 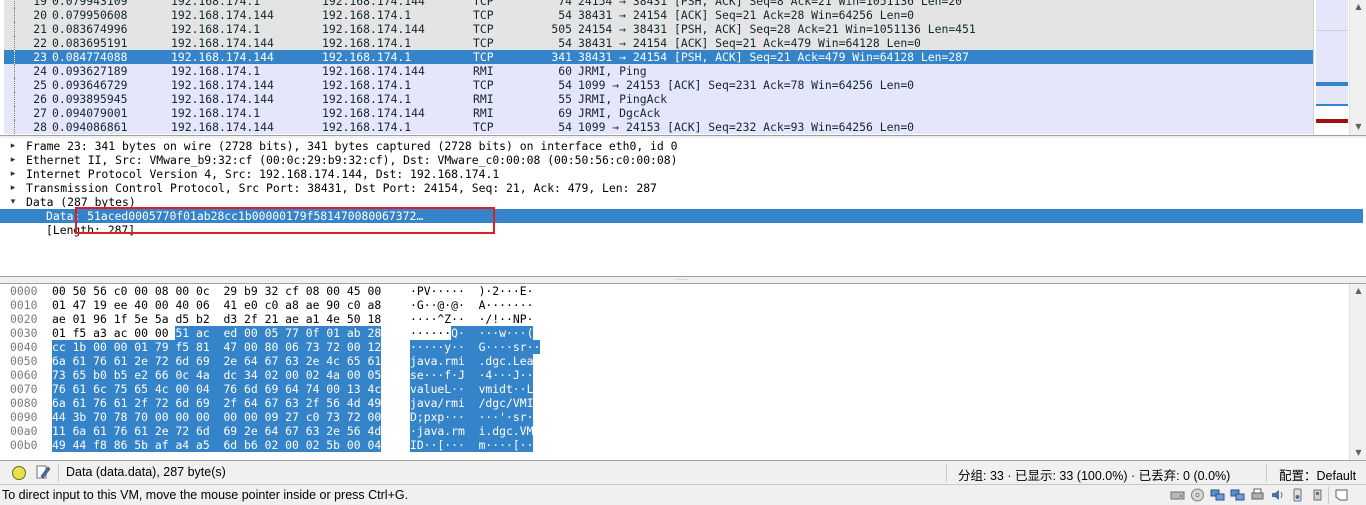 I want to click on message-log-icon, so click(x=1341, y=495).